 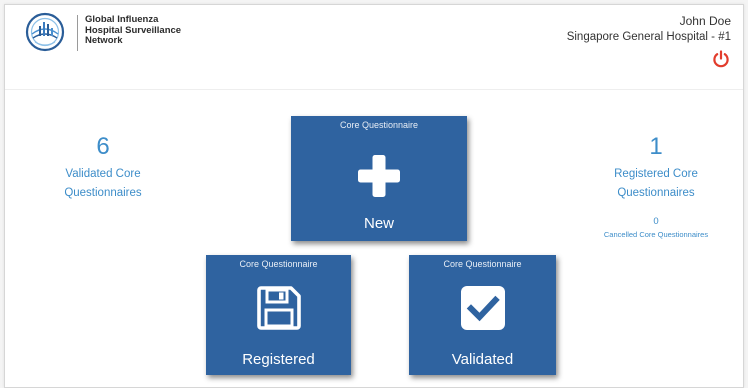 I want to click on checkbox-icon, so click(x=482, y=308).